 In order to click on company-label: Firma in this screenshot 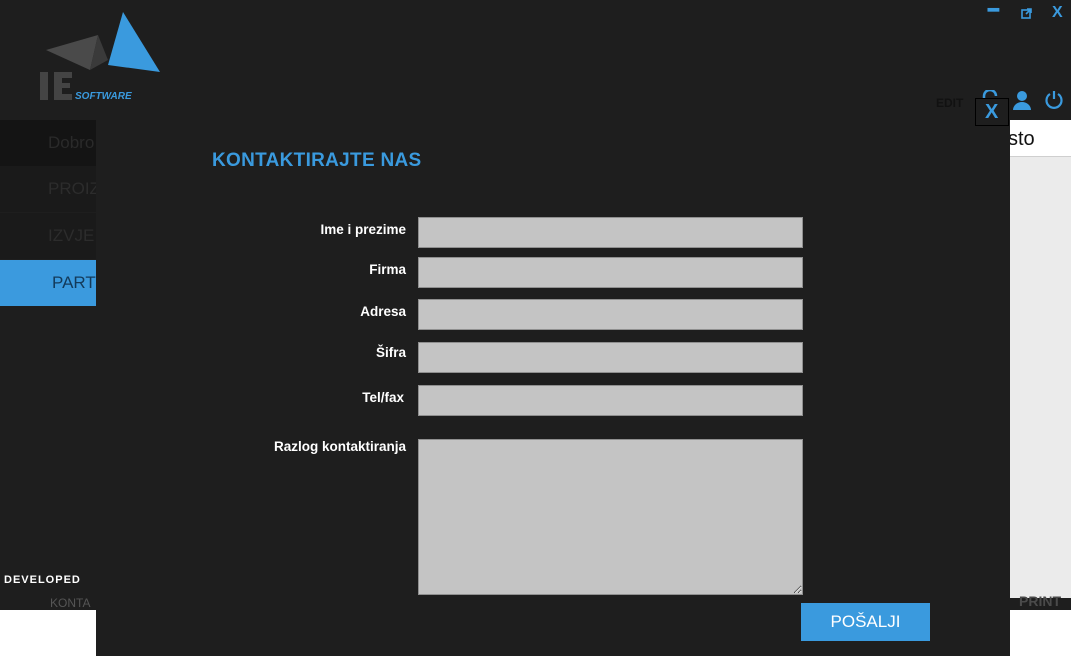, I will do `click(387, 269)`.